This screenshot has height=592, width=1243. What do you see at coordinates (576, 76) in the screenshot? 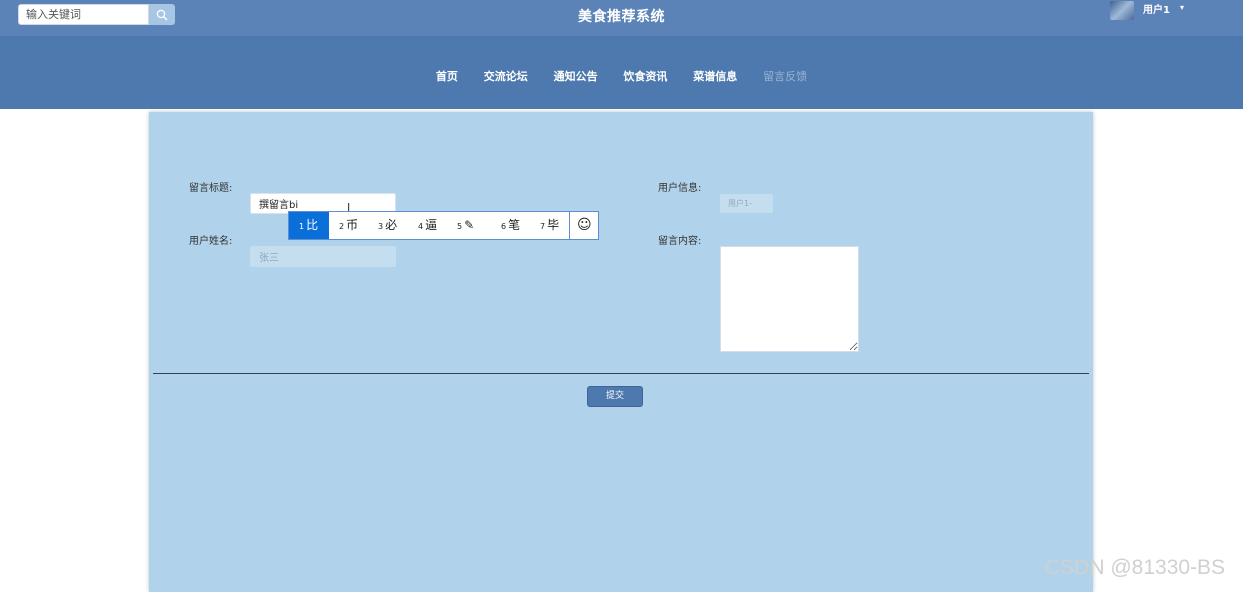
I see `nav-item-notice: 通知公告` at bounding box center [576, 76].